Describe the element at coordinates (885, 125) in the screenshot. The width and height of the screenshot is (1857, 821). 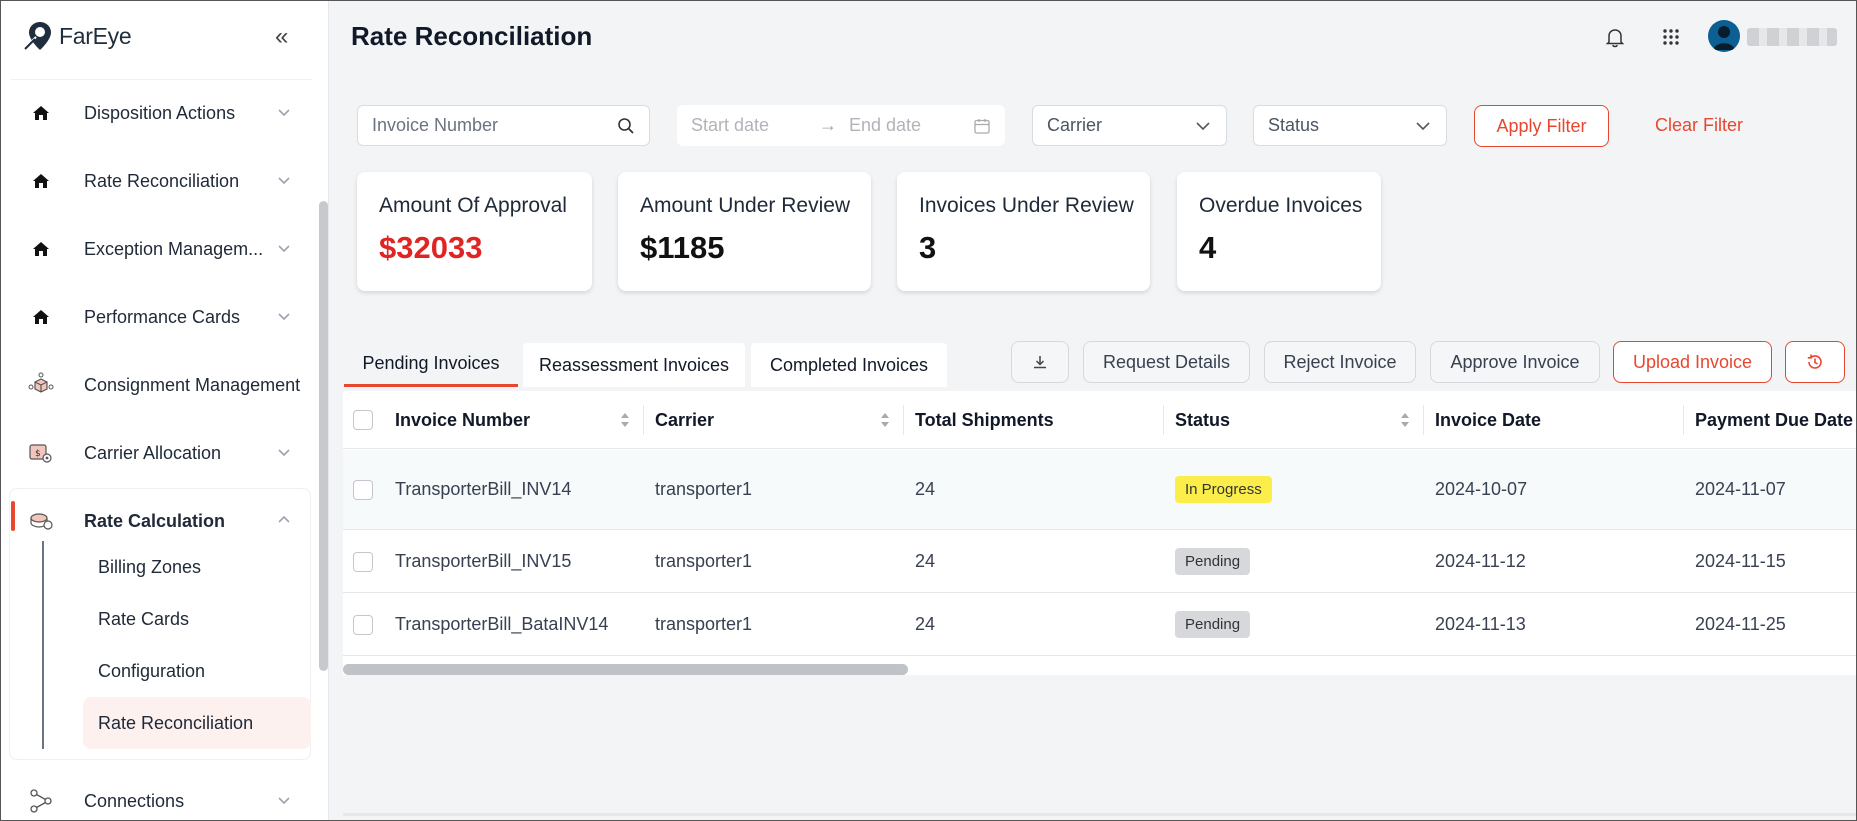
I see `end-date-placeholder: End date` at that location.